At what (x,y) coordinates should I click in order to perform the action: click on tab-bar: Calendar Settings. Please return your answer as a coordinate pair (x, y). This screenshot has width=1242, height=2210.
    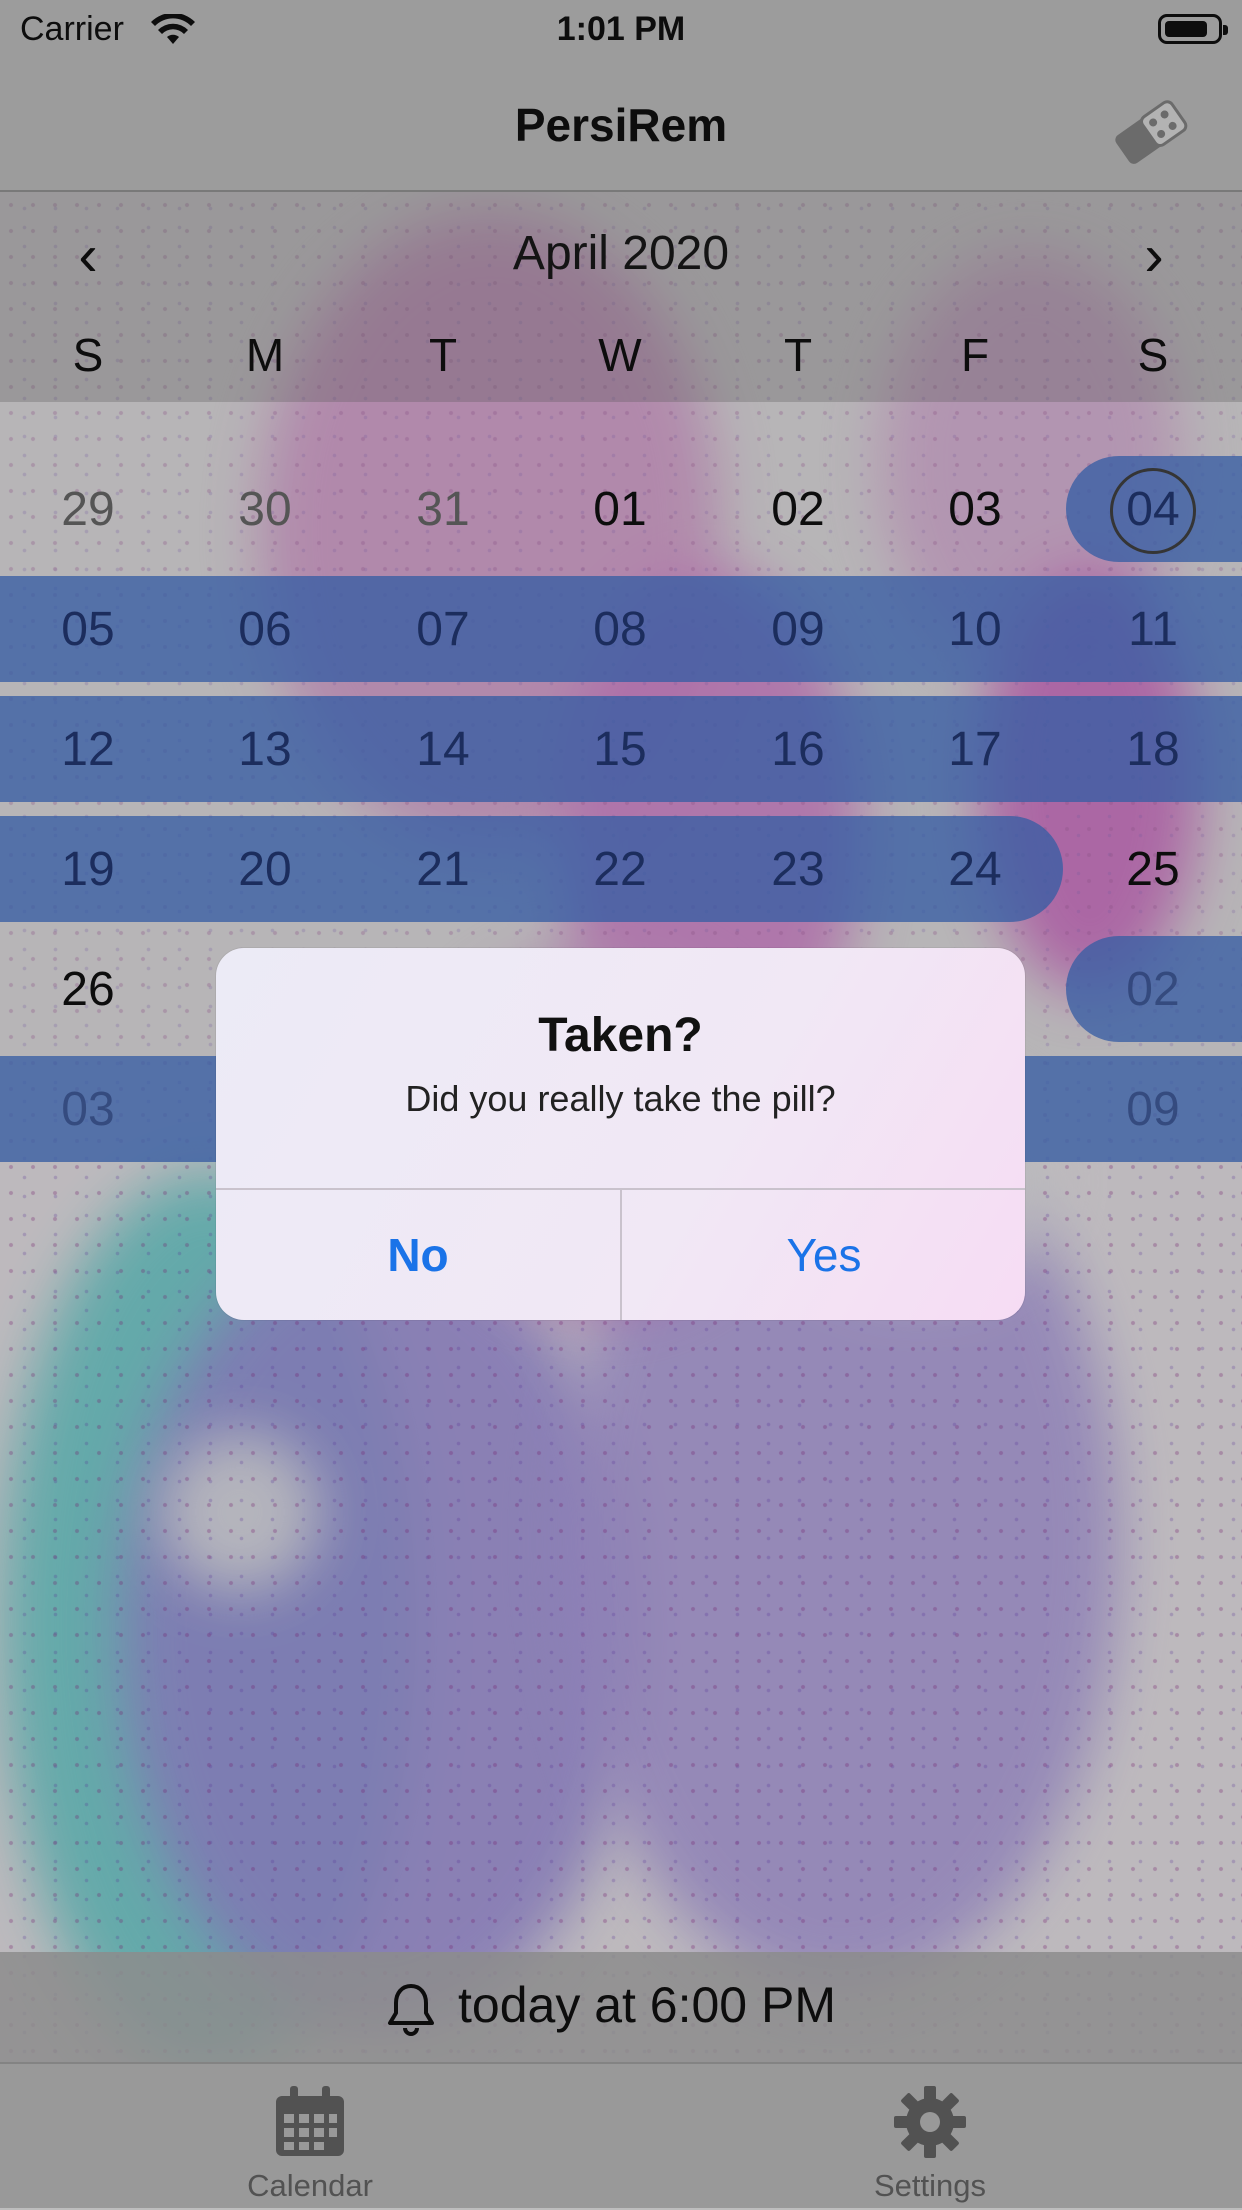
    Looking at the image, I should click on (621, 2135).